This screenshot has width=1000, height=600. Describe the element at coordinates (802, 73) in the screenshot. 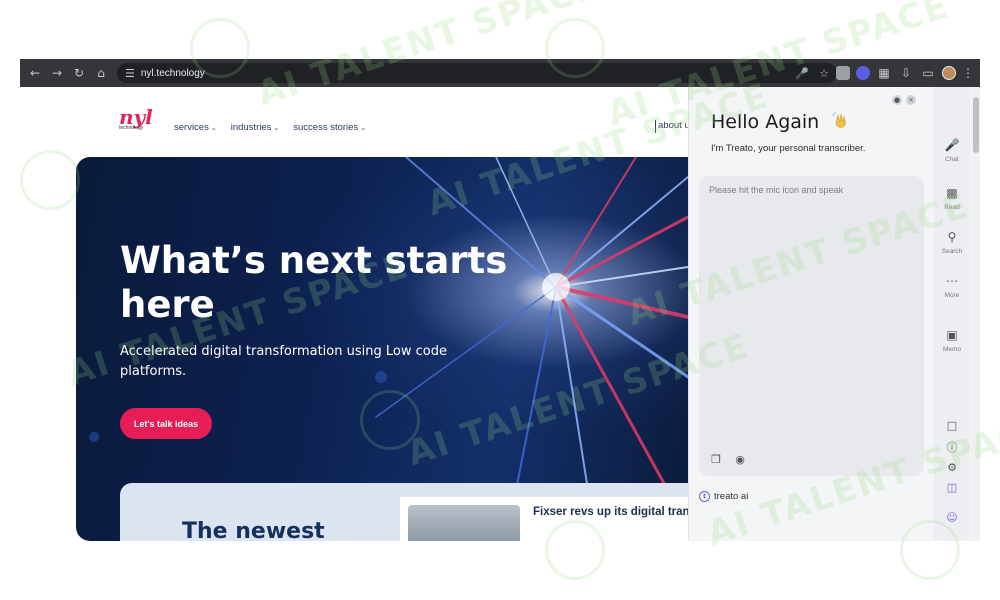

I see `voice-search-icon: 🎤` at that location.